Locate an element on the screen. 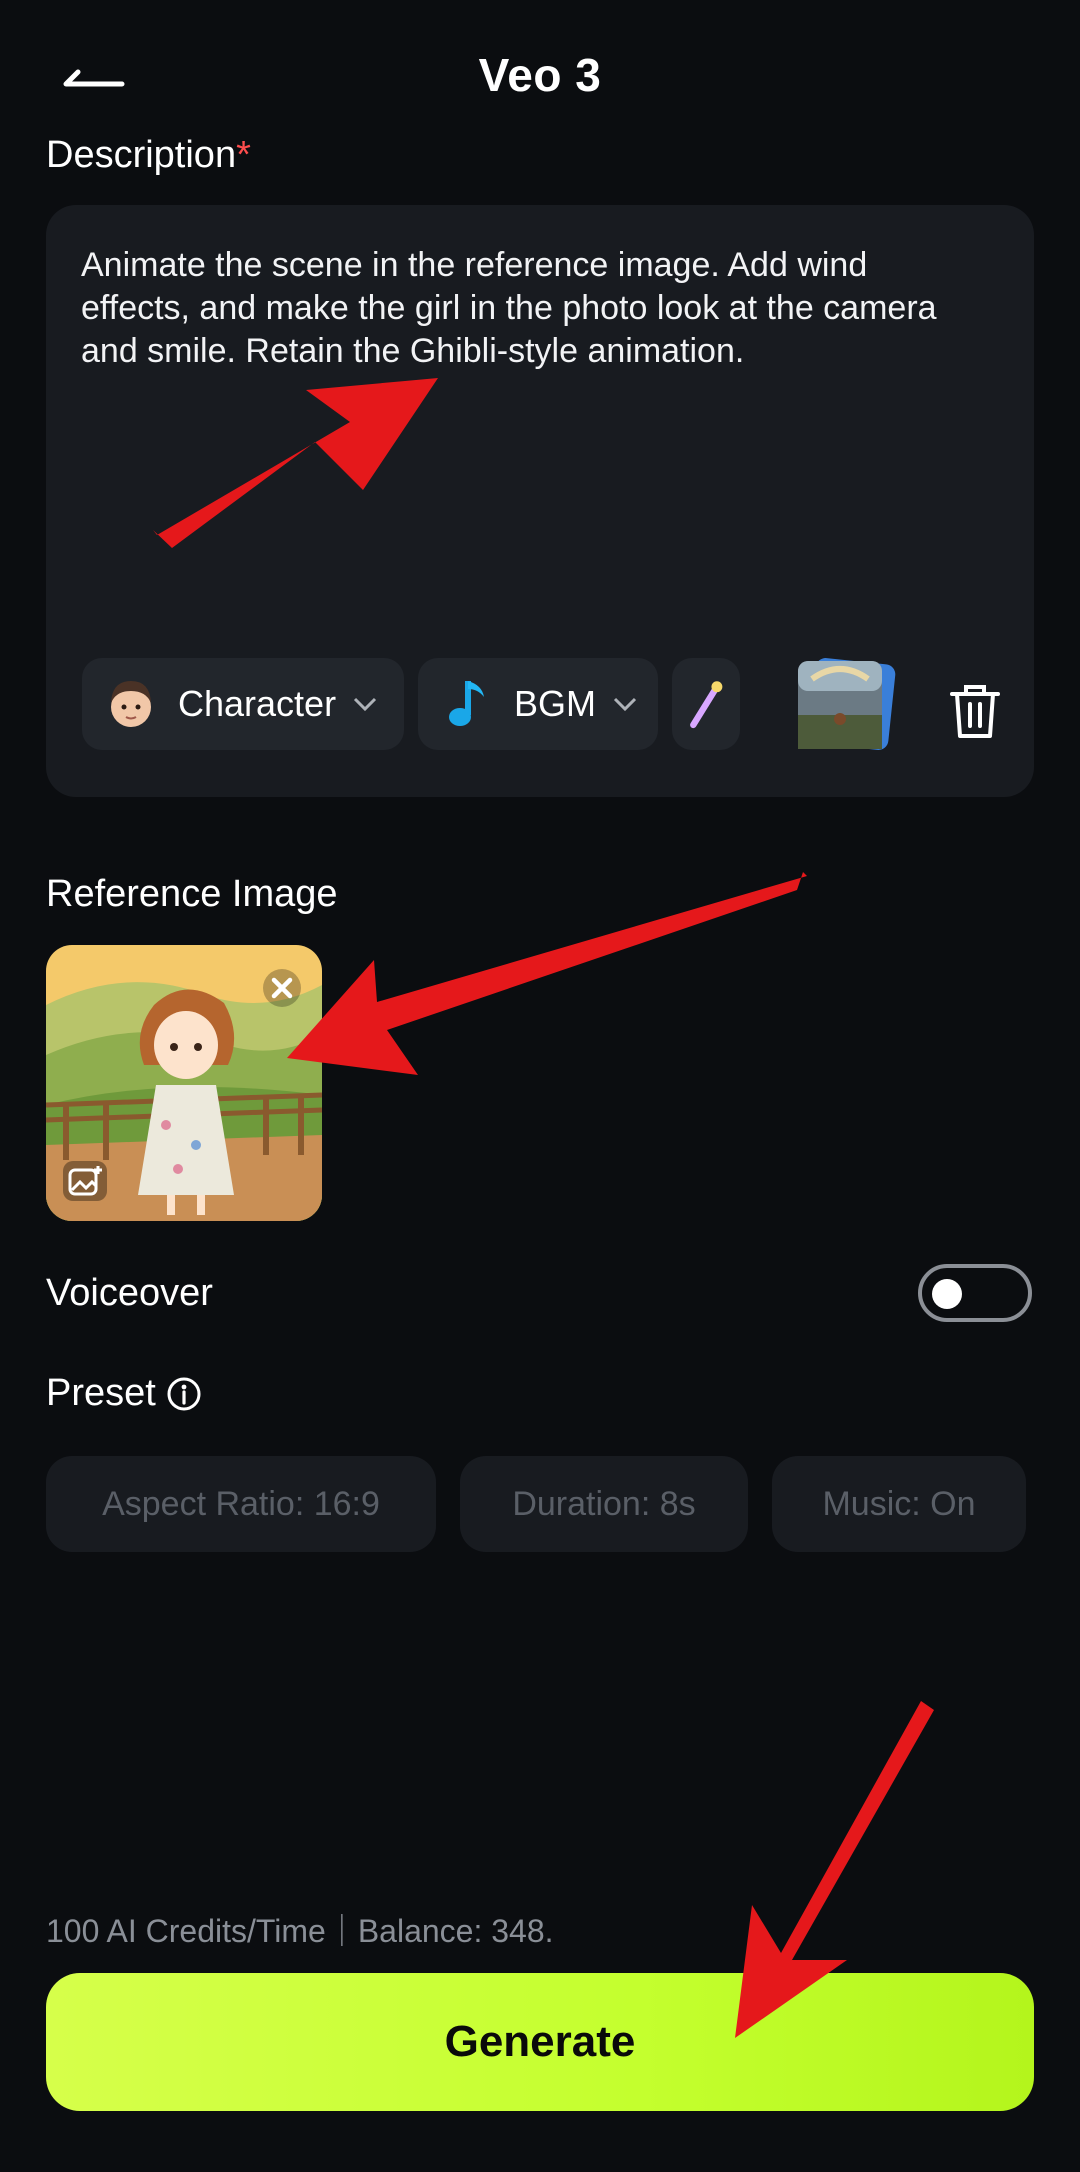 The image size is (1080, 2172). preset-music: Music: On is located at coordinates (899, 1504).